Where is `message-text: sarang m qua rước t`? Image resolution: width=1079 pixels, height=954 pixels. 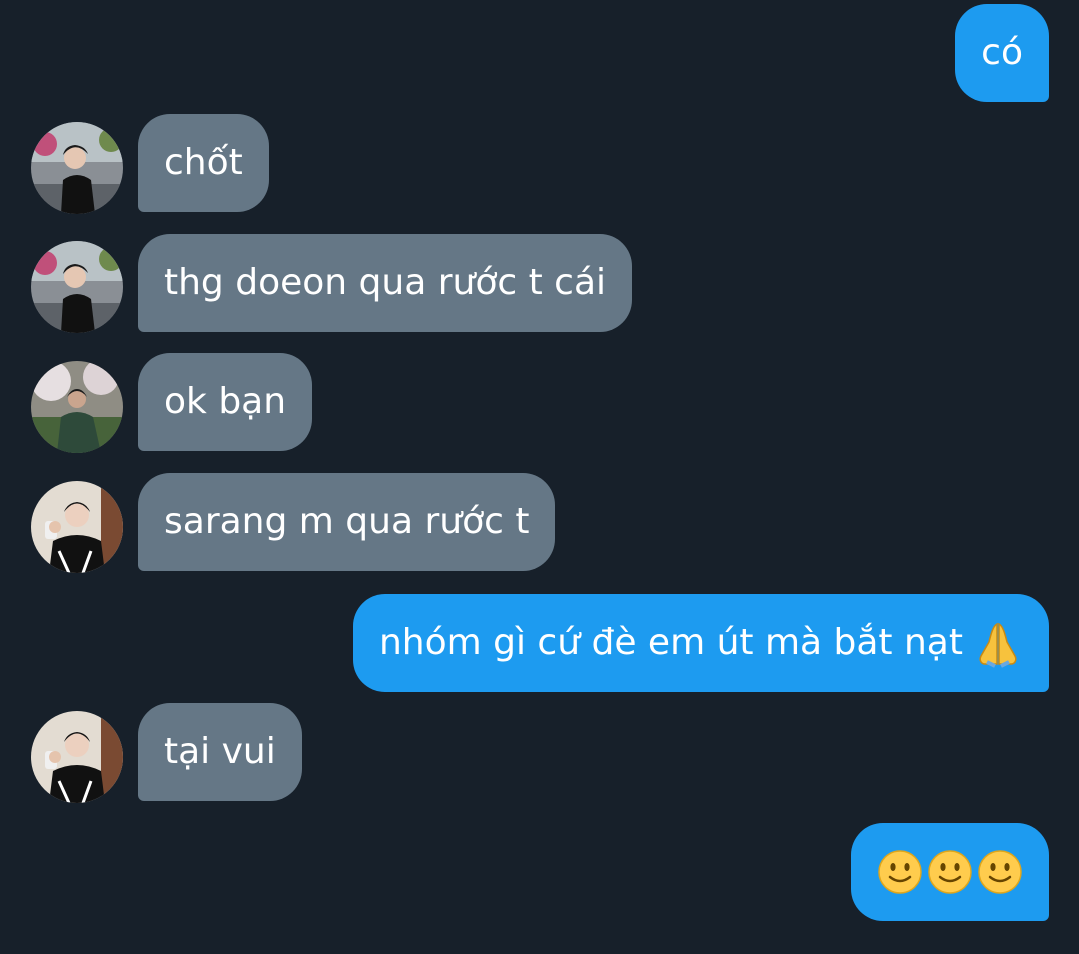
message-text: sarang m qua rước t is located at coordinates (347, 521).